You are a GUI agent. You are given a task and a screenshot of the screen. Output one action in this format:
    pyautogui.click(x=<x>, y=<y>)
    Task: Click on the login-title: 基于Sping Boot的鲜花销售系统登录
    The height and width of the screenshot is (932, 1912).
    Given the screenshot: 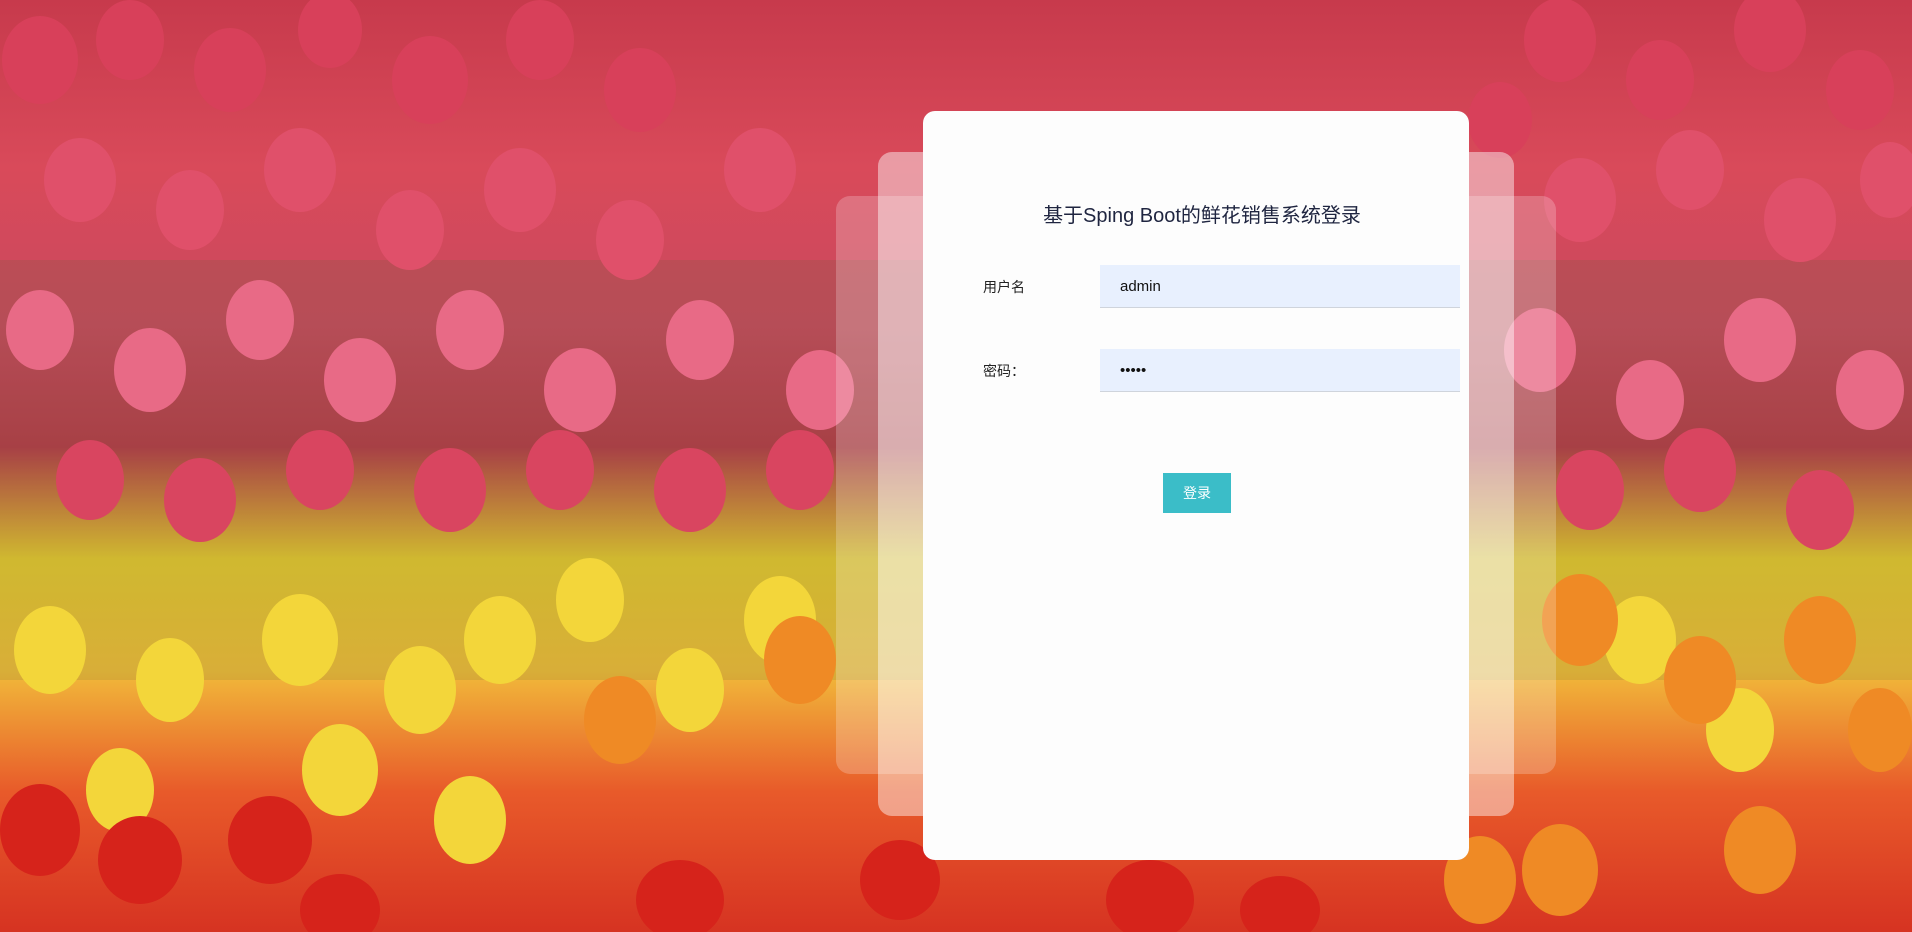 What is the action you would take?
    pyautogui.click(x=1202, y=216)
    